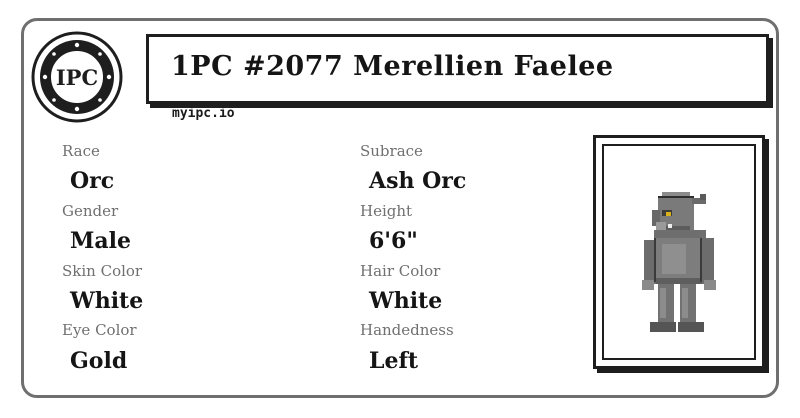 The height and width of the screenshot is (418, 800). Describe the element at coordinates (92, 181) in the screenshot. I see `race-value: Orc` at that location.